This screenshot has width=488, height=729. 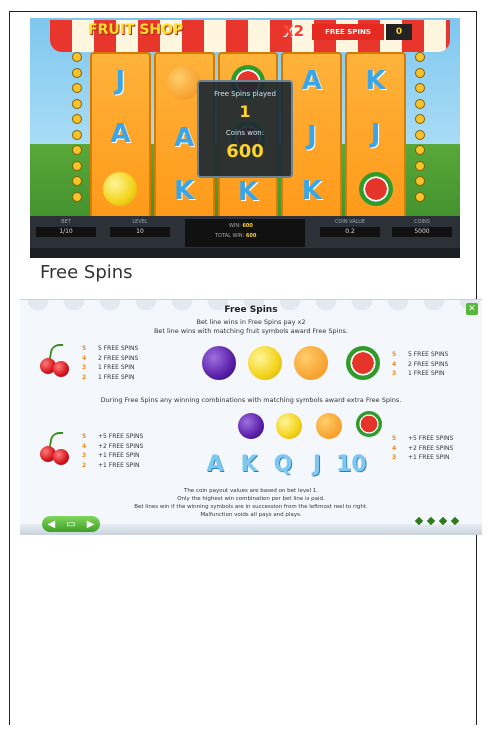 I want to click on next-page-icon: ▶, so click(x=91, y=524).